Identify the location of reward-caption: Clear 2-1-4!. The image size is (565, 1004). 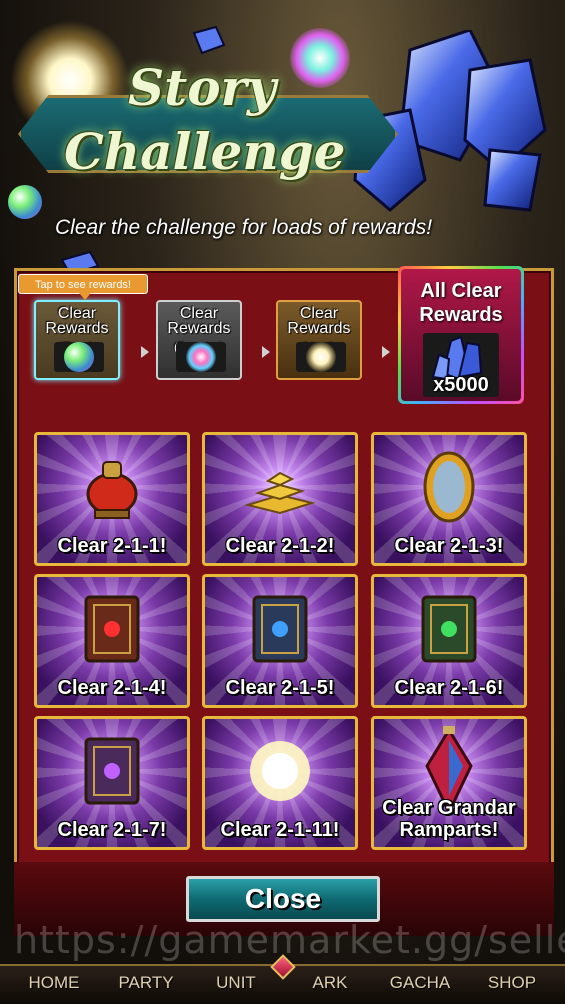
(112, 688).